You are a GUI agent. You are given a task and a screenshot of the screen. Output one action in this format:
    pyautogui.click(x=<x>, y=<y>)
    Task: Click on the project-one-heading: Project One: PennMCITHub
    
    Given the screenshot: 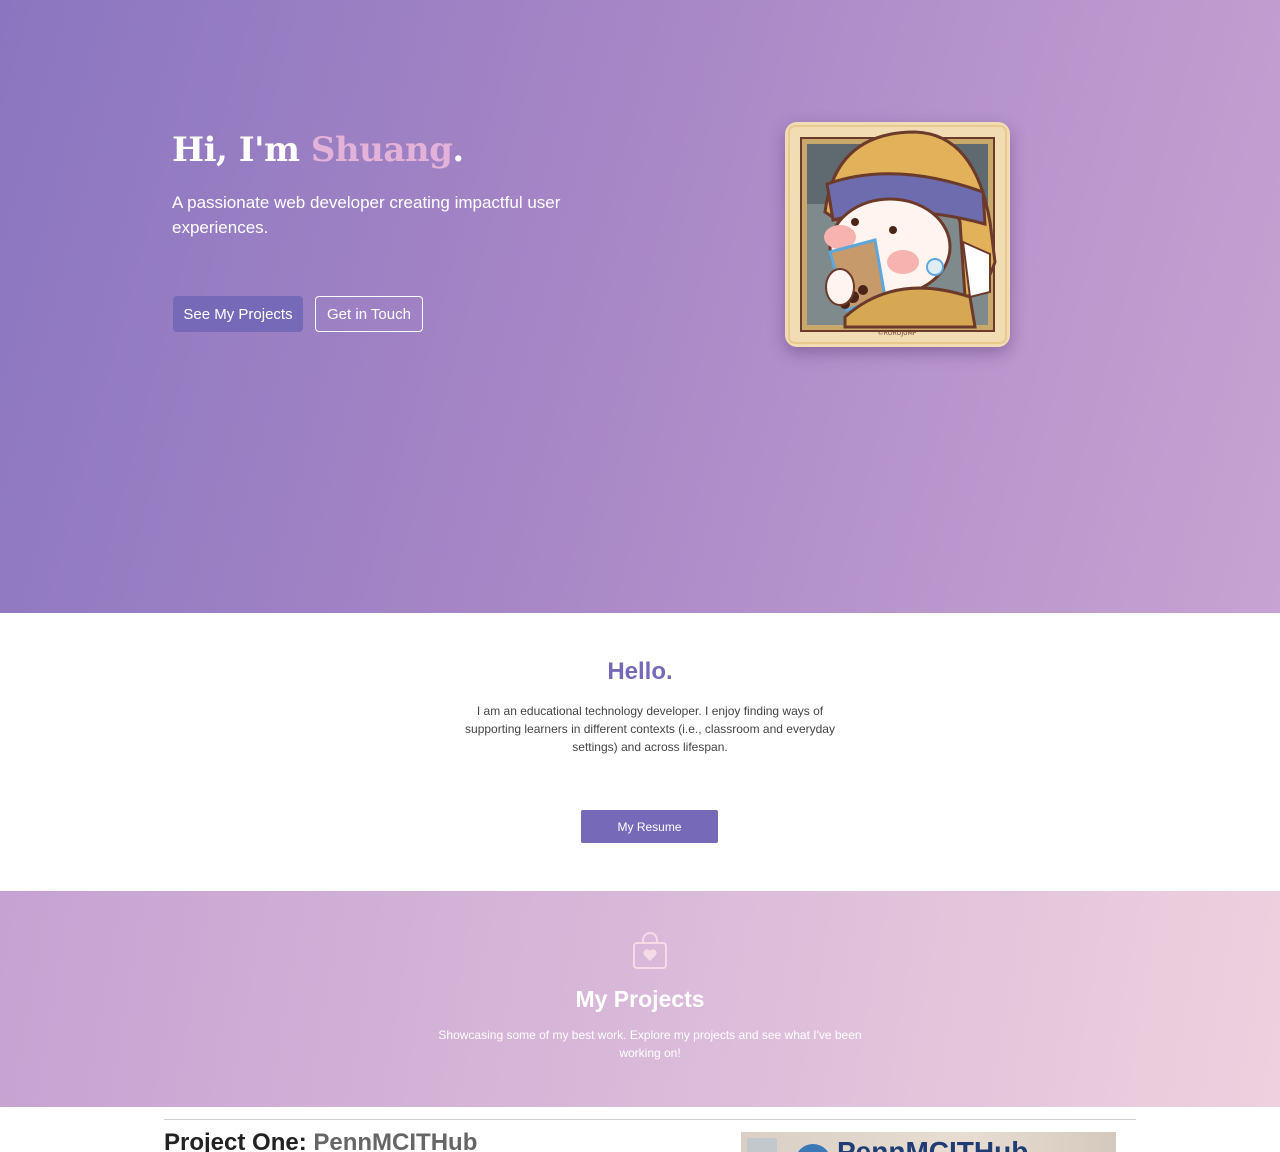 What is the action you would take?
    pyautogui.click(x=320, y=1140)
    